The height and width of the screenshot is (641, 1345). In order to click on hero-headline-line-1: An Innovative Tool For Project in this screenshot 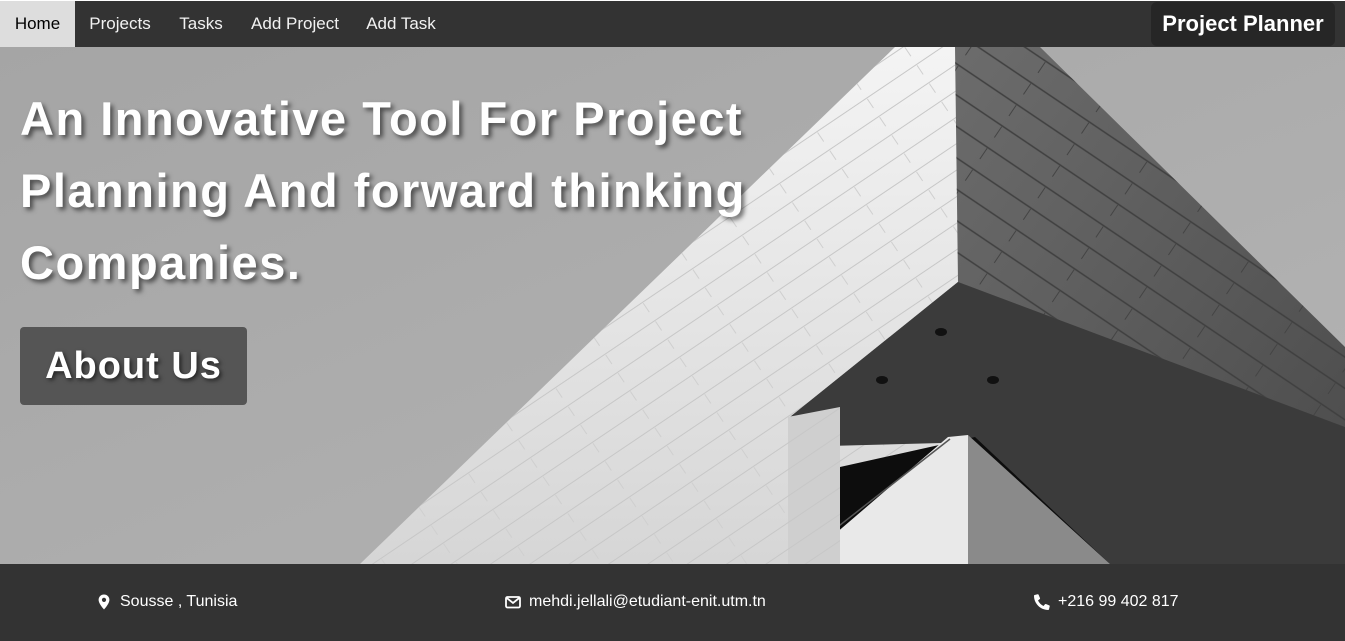, I will do `click(382, 118)`.